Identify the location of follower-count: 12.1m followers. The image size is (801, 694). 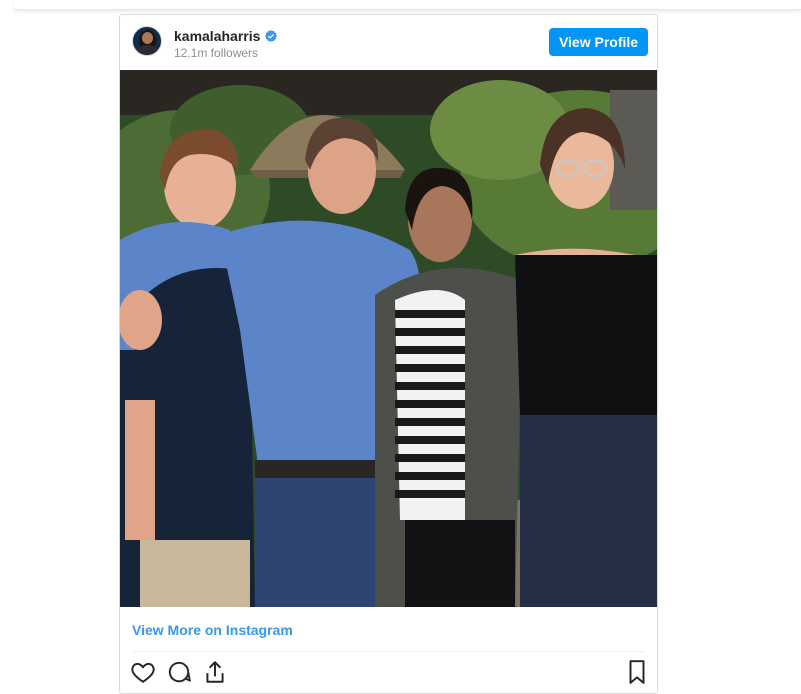
(216, 53).